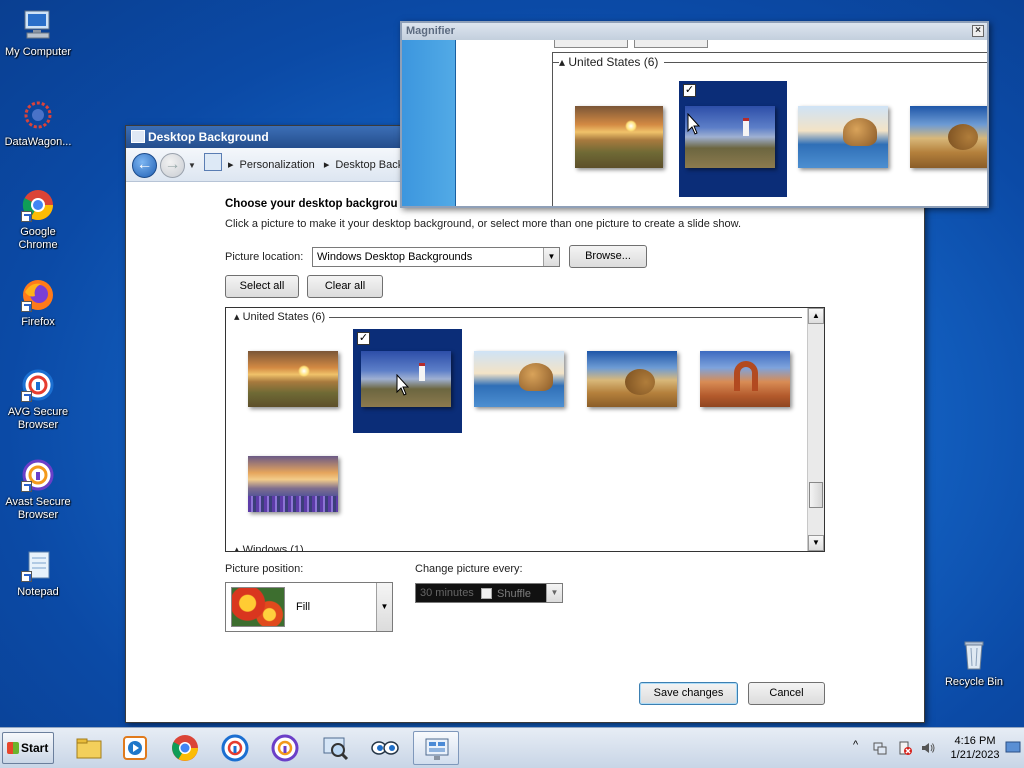 Image resolution: width=1024 pixels, height=768 pixels. I want to click on desktop-icon-label: Google Chrome, so click(38, 238).